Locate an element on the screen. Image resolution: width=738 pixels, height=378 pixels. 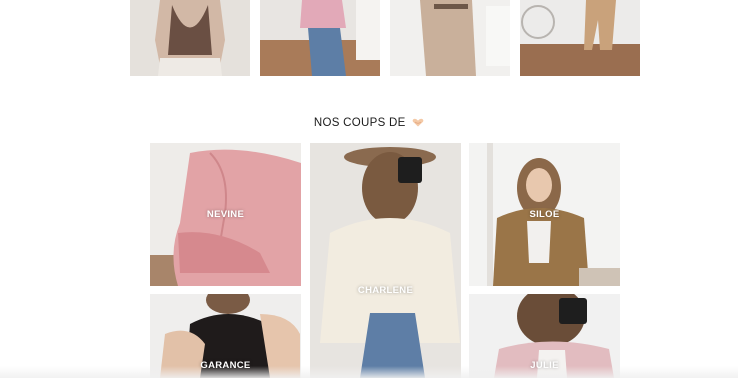
top-photo-4-image is located at coordinates (580, 38).